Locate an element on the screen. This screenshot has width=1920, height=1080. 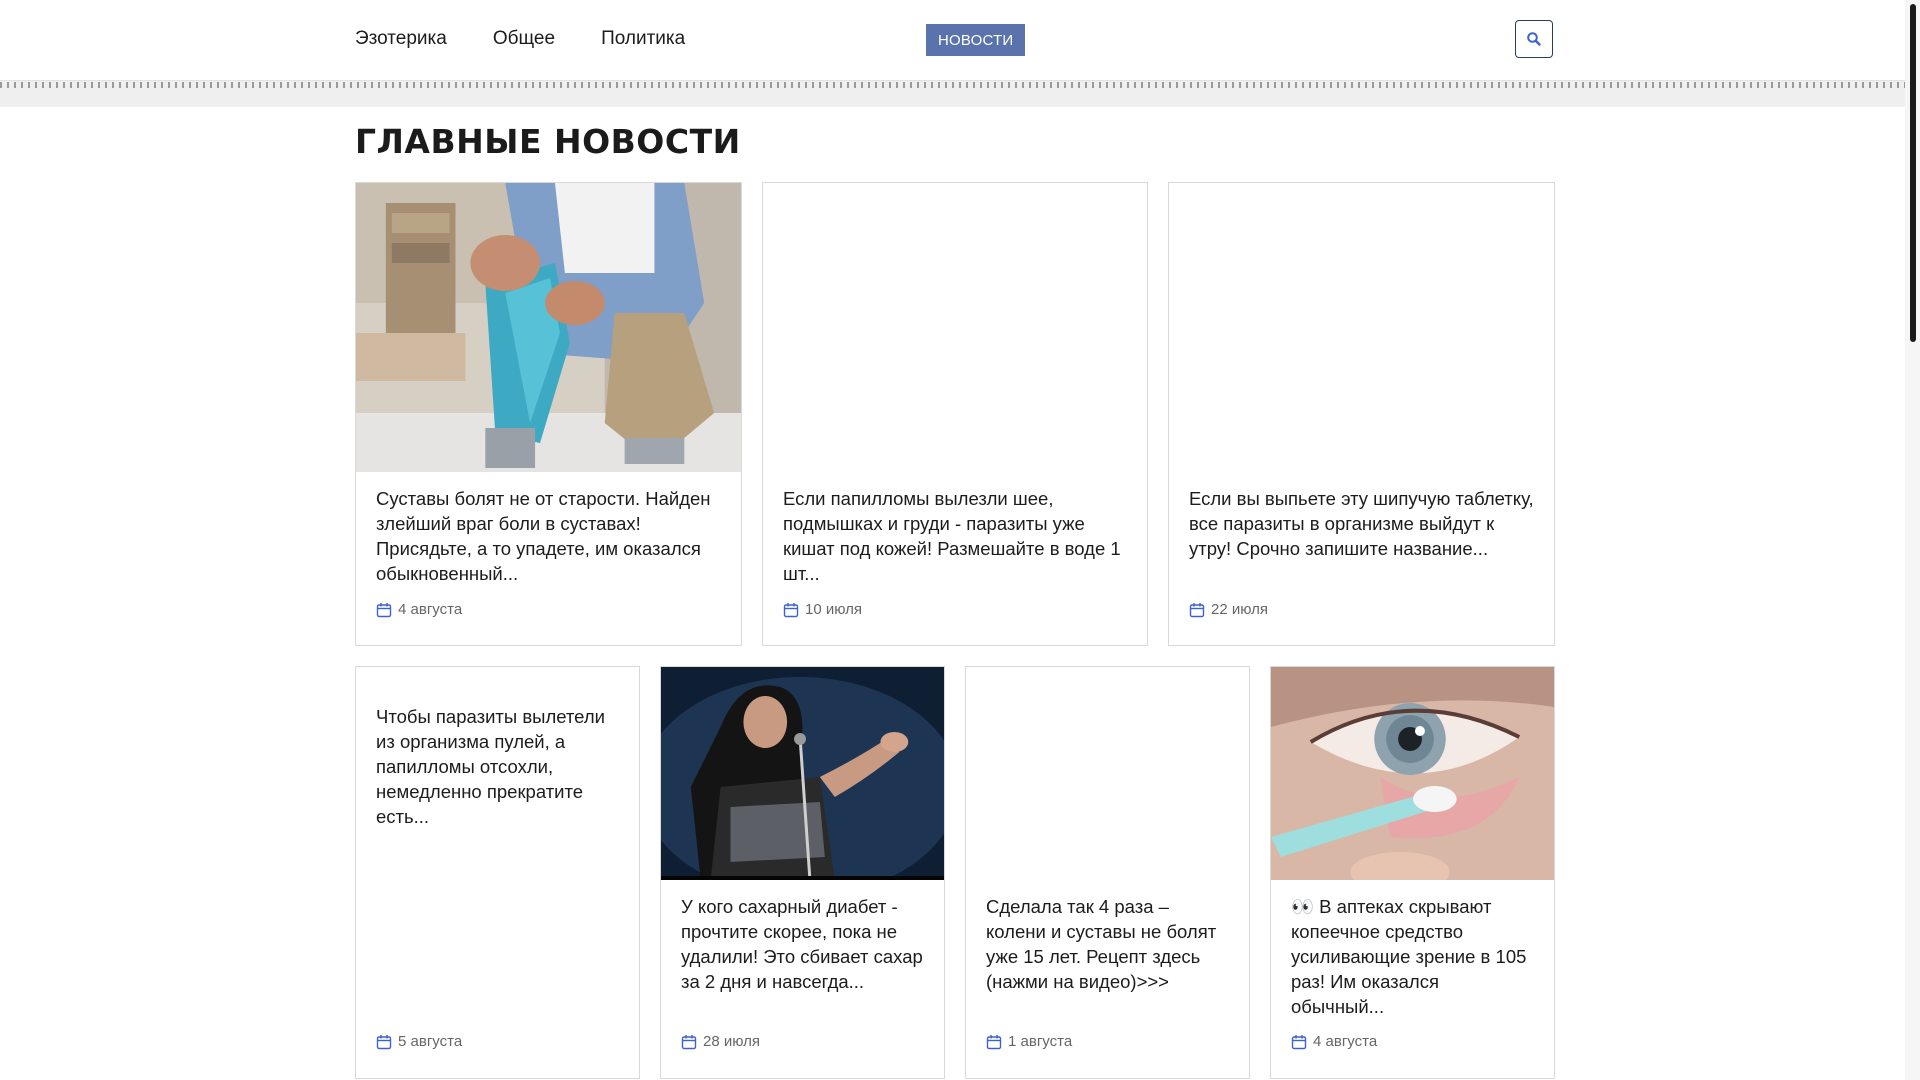
card-date-text: 1 августа is located at coordinates (1040, 1041).